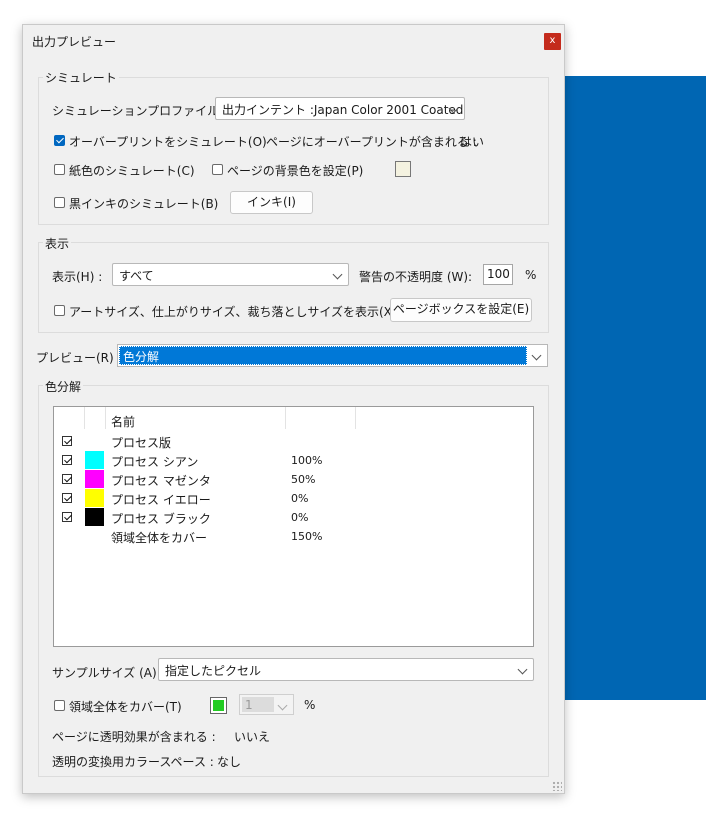  Describe the element at coordinates (57, 243) in the screenshot. I see `display-group-label: 表示` at that location.